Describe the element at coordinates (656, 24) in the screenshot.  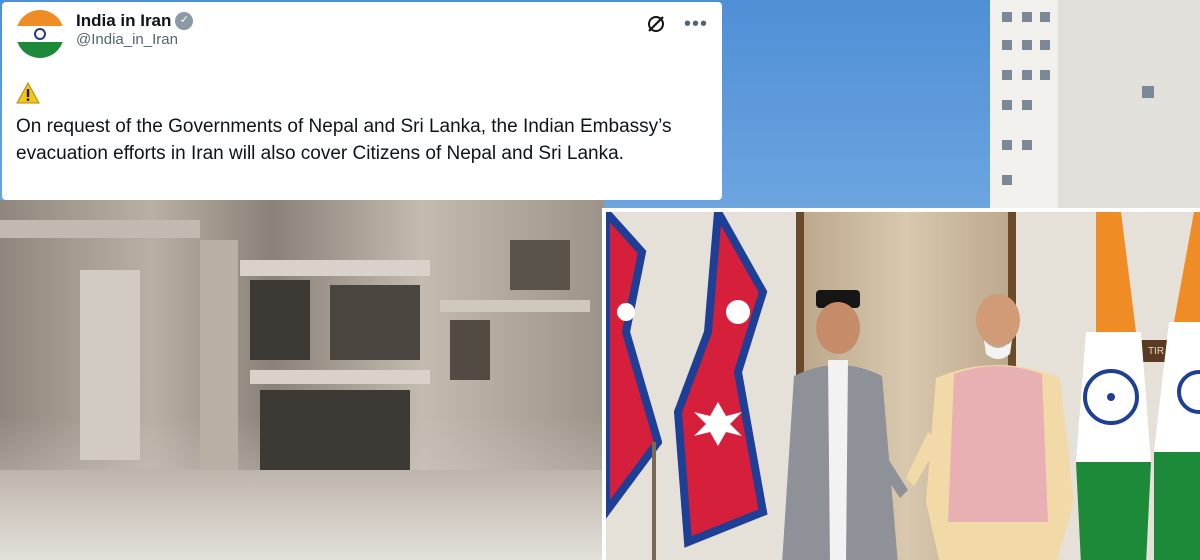
I see `grok-icon` at that location.